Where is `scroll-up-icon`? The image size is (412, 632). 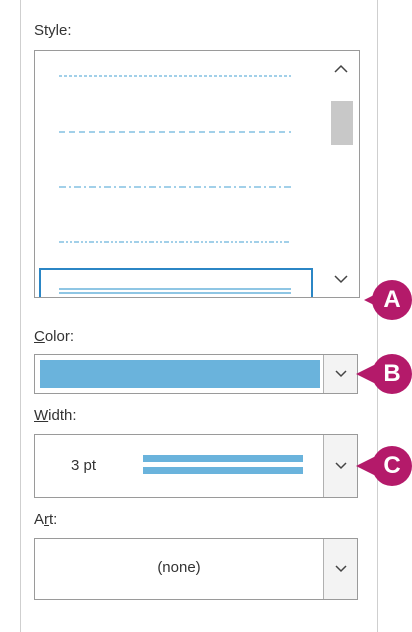 scroll-up-icon is located at coordinates (341, 69).